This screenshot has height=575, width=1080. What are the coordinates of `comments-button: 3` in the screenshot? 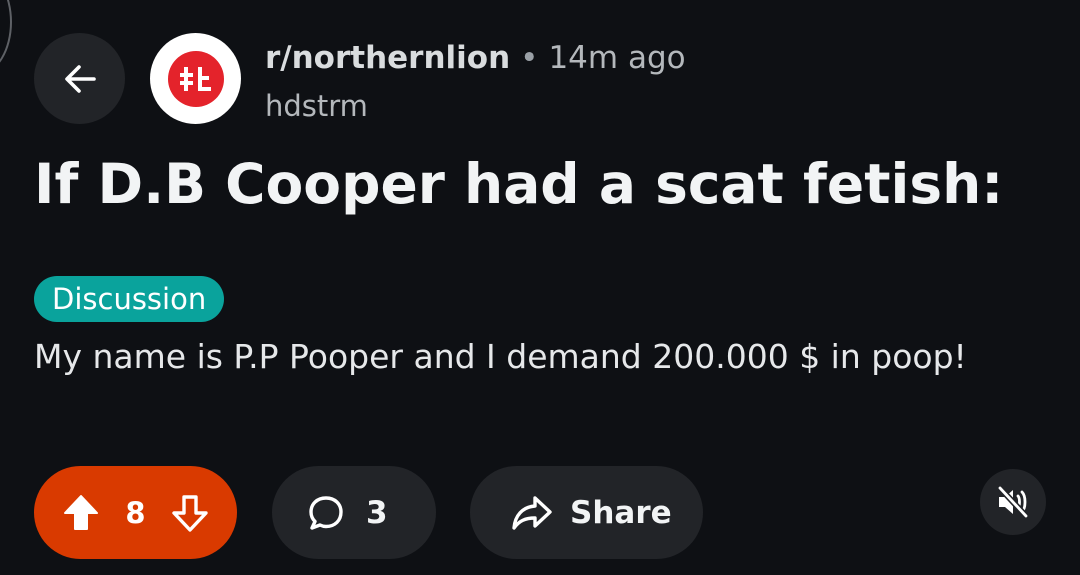 It's located at (354, 512).